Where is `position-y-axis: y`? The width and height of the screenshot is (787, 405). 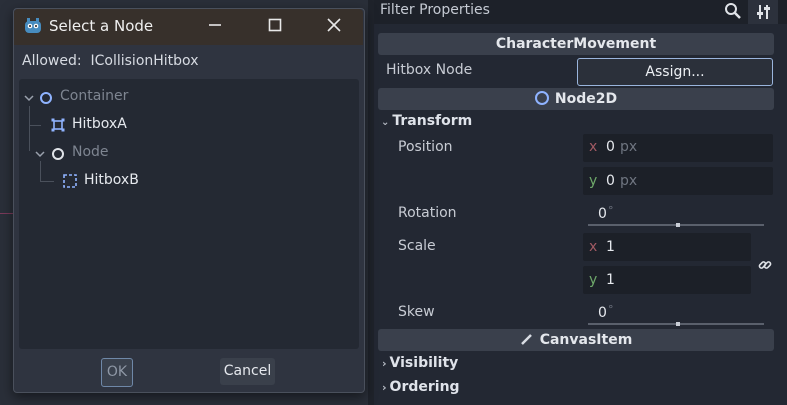 position-y-axis: y is located at coordinates (593, 181).